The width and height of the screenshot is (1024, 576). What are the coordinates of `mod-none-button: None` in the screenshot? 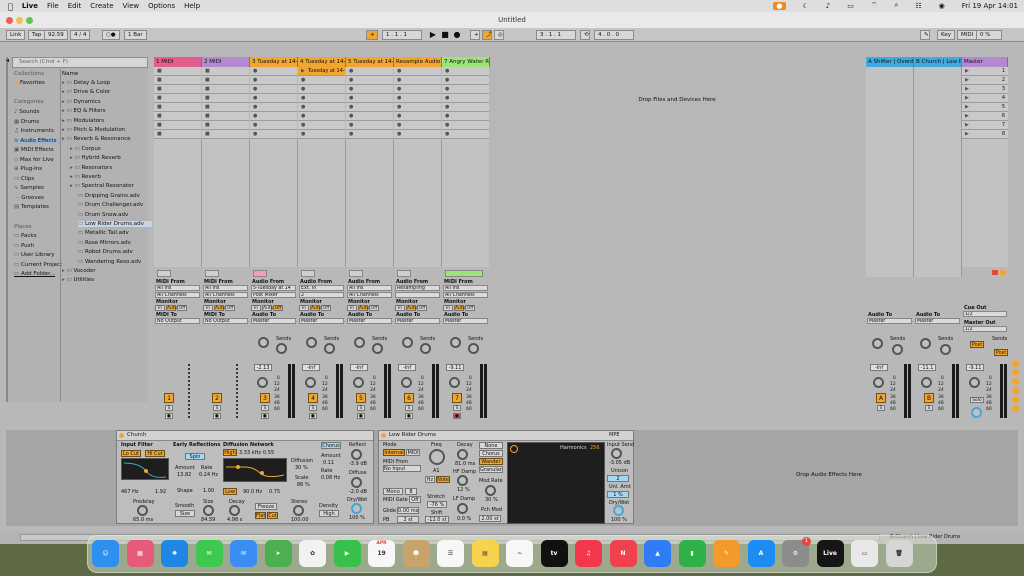 It's located at (491, 445).